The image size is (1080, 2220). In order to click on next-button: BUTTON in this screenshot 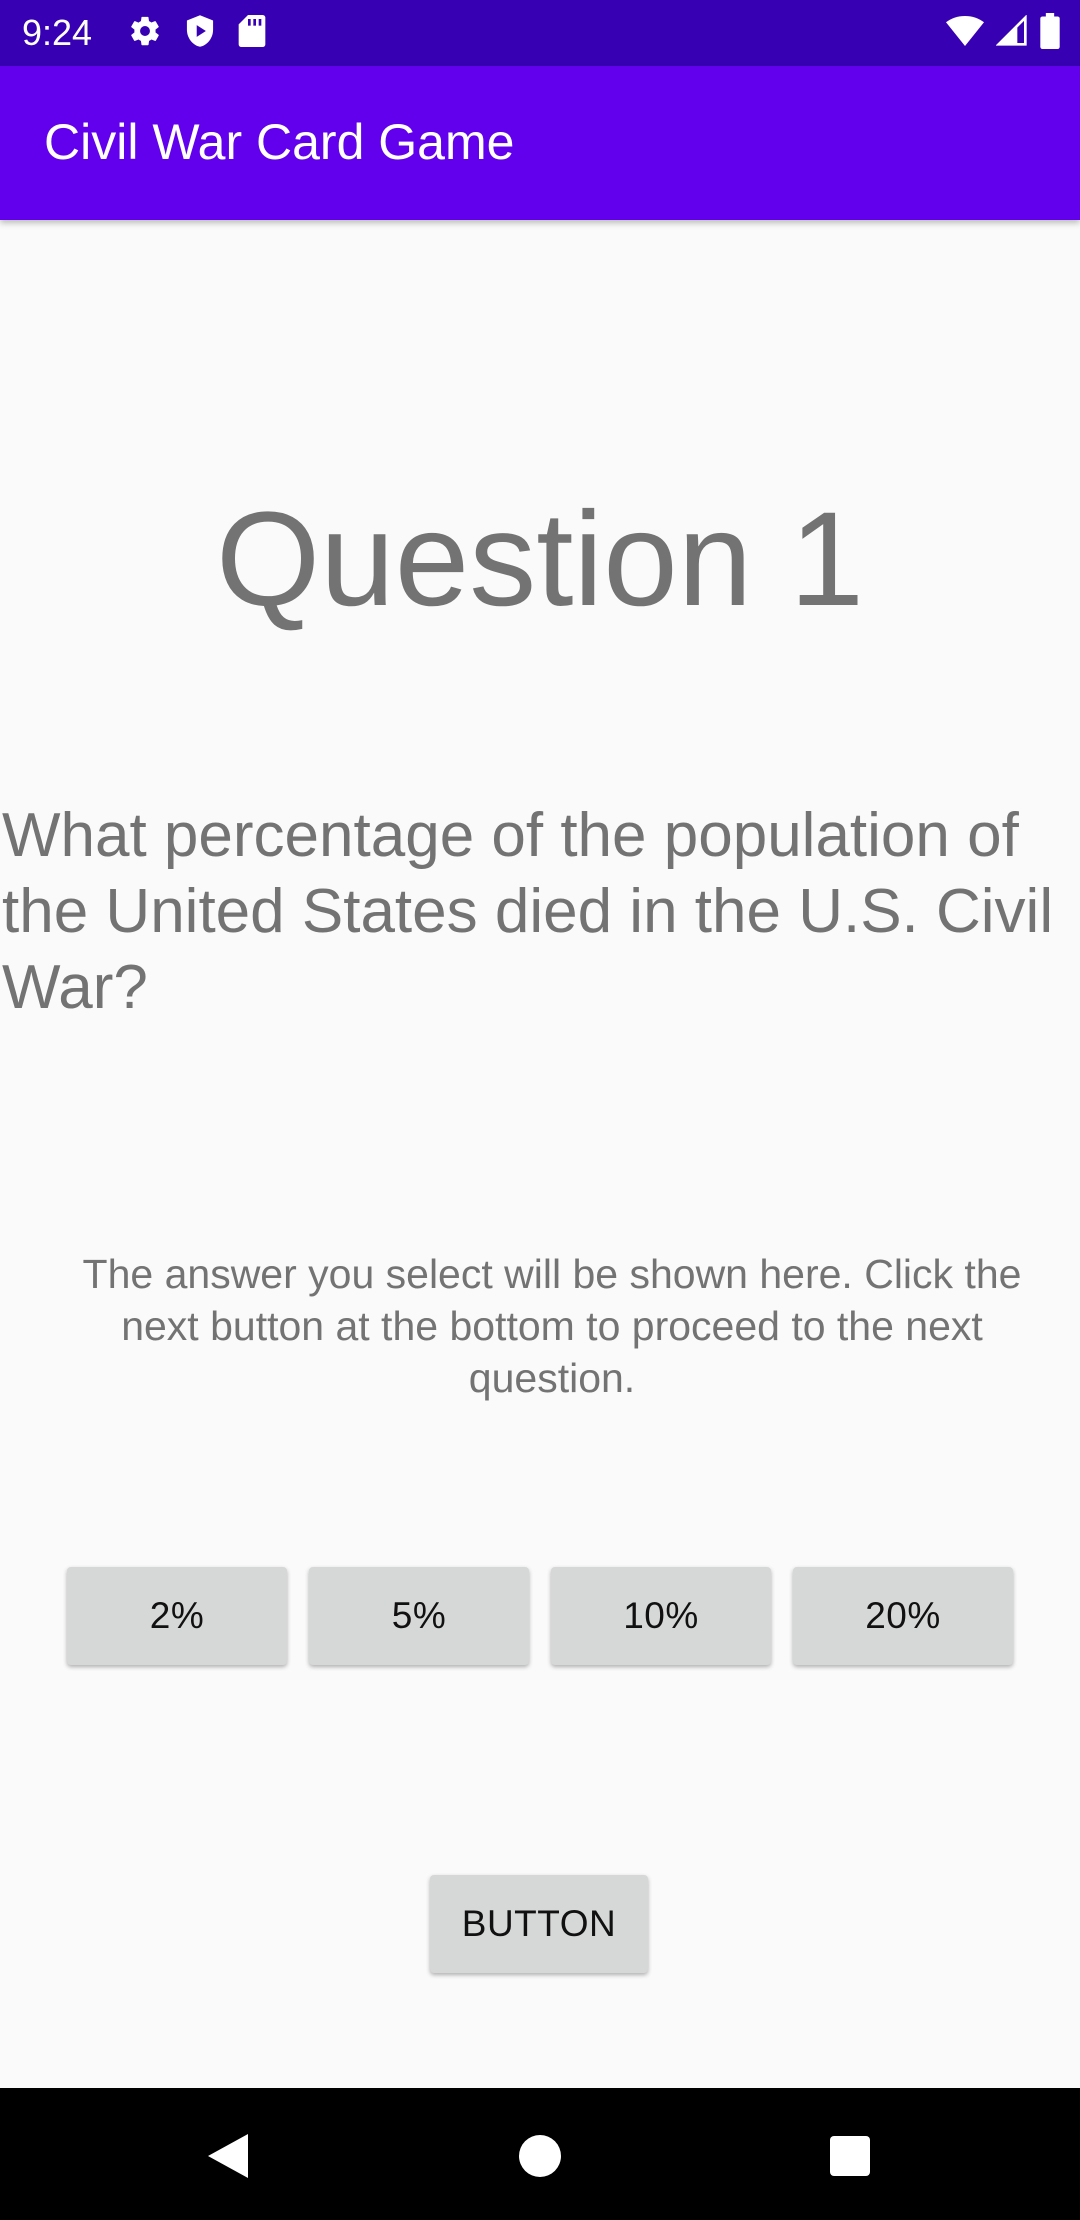, I will do `click(539, 1924)`.